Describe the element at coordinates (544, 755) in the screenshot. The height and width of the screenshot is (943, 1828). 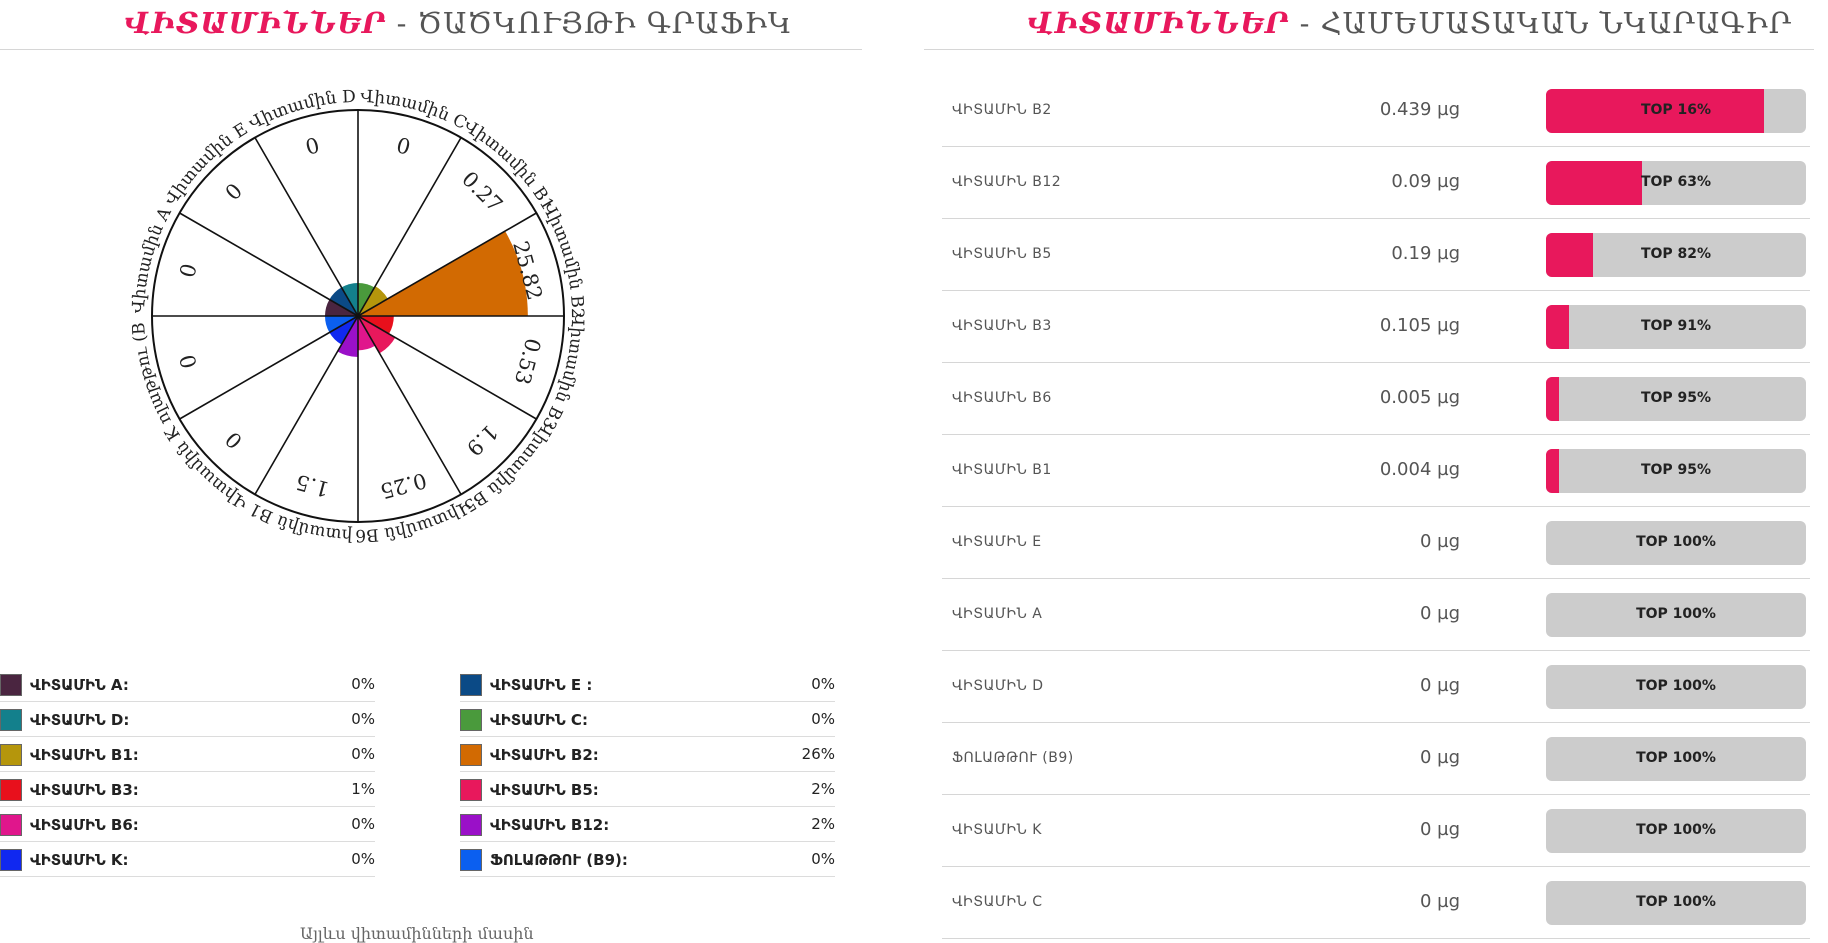
I see `legend-label: ՎԻՏԱՄԻՆ B2:` at that location.